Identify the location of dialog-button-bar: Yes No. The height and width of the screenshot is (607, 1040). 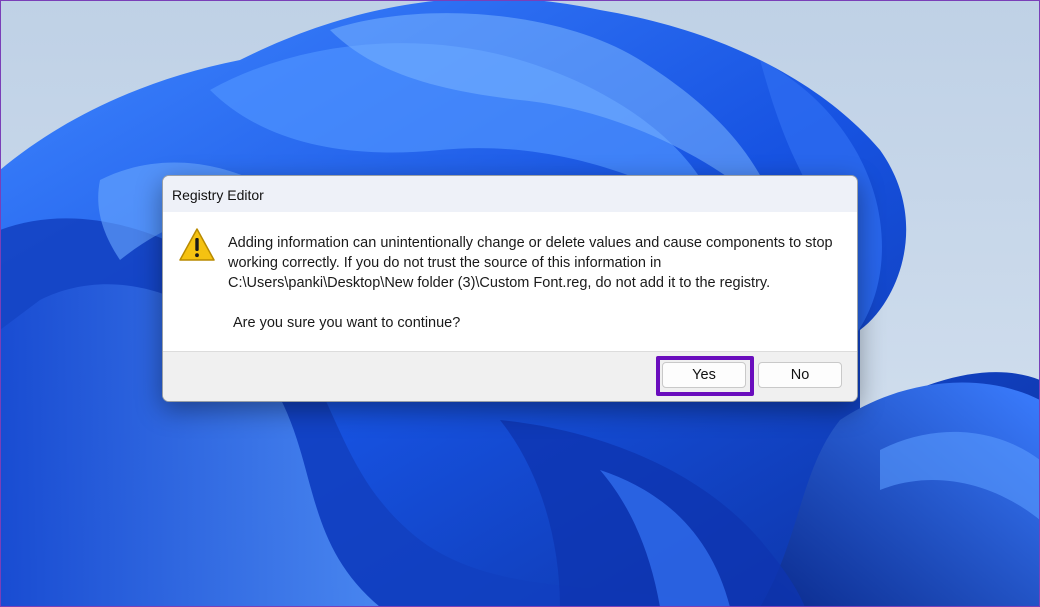
(510, 376).